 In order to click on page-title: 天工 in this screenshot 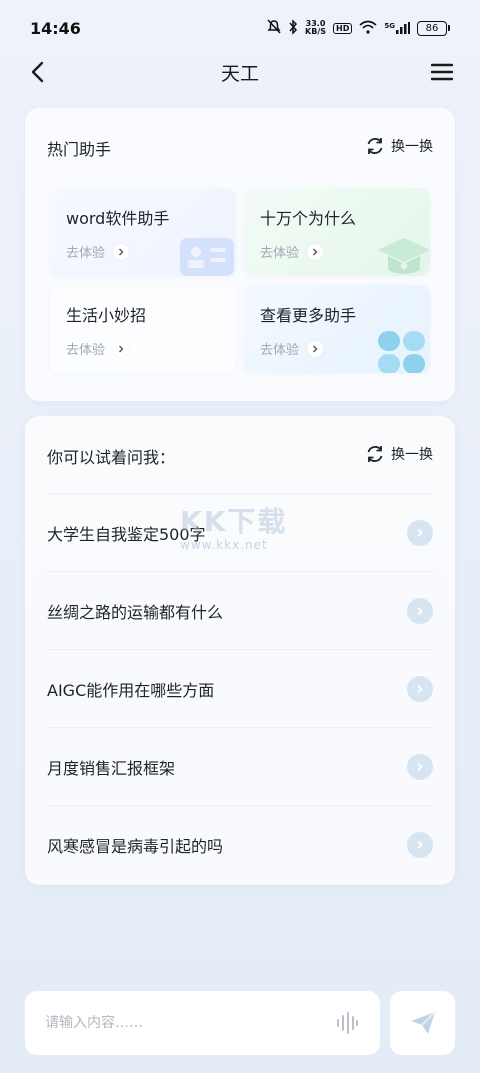, I will do `click(239, 73)`.